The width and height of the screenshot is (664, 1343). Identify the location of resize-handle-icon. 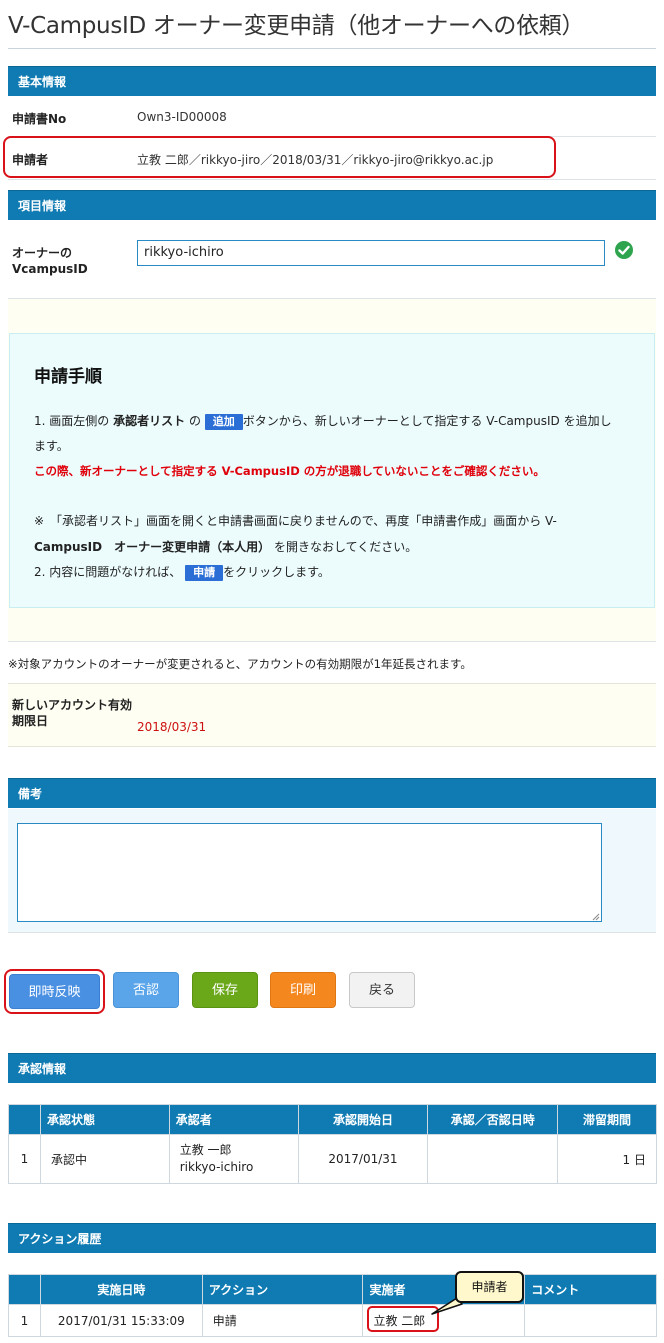
(595, 916).